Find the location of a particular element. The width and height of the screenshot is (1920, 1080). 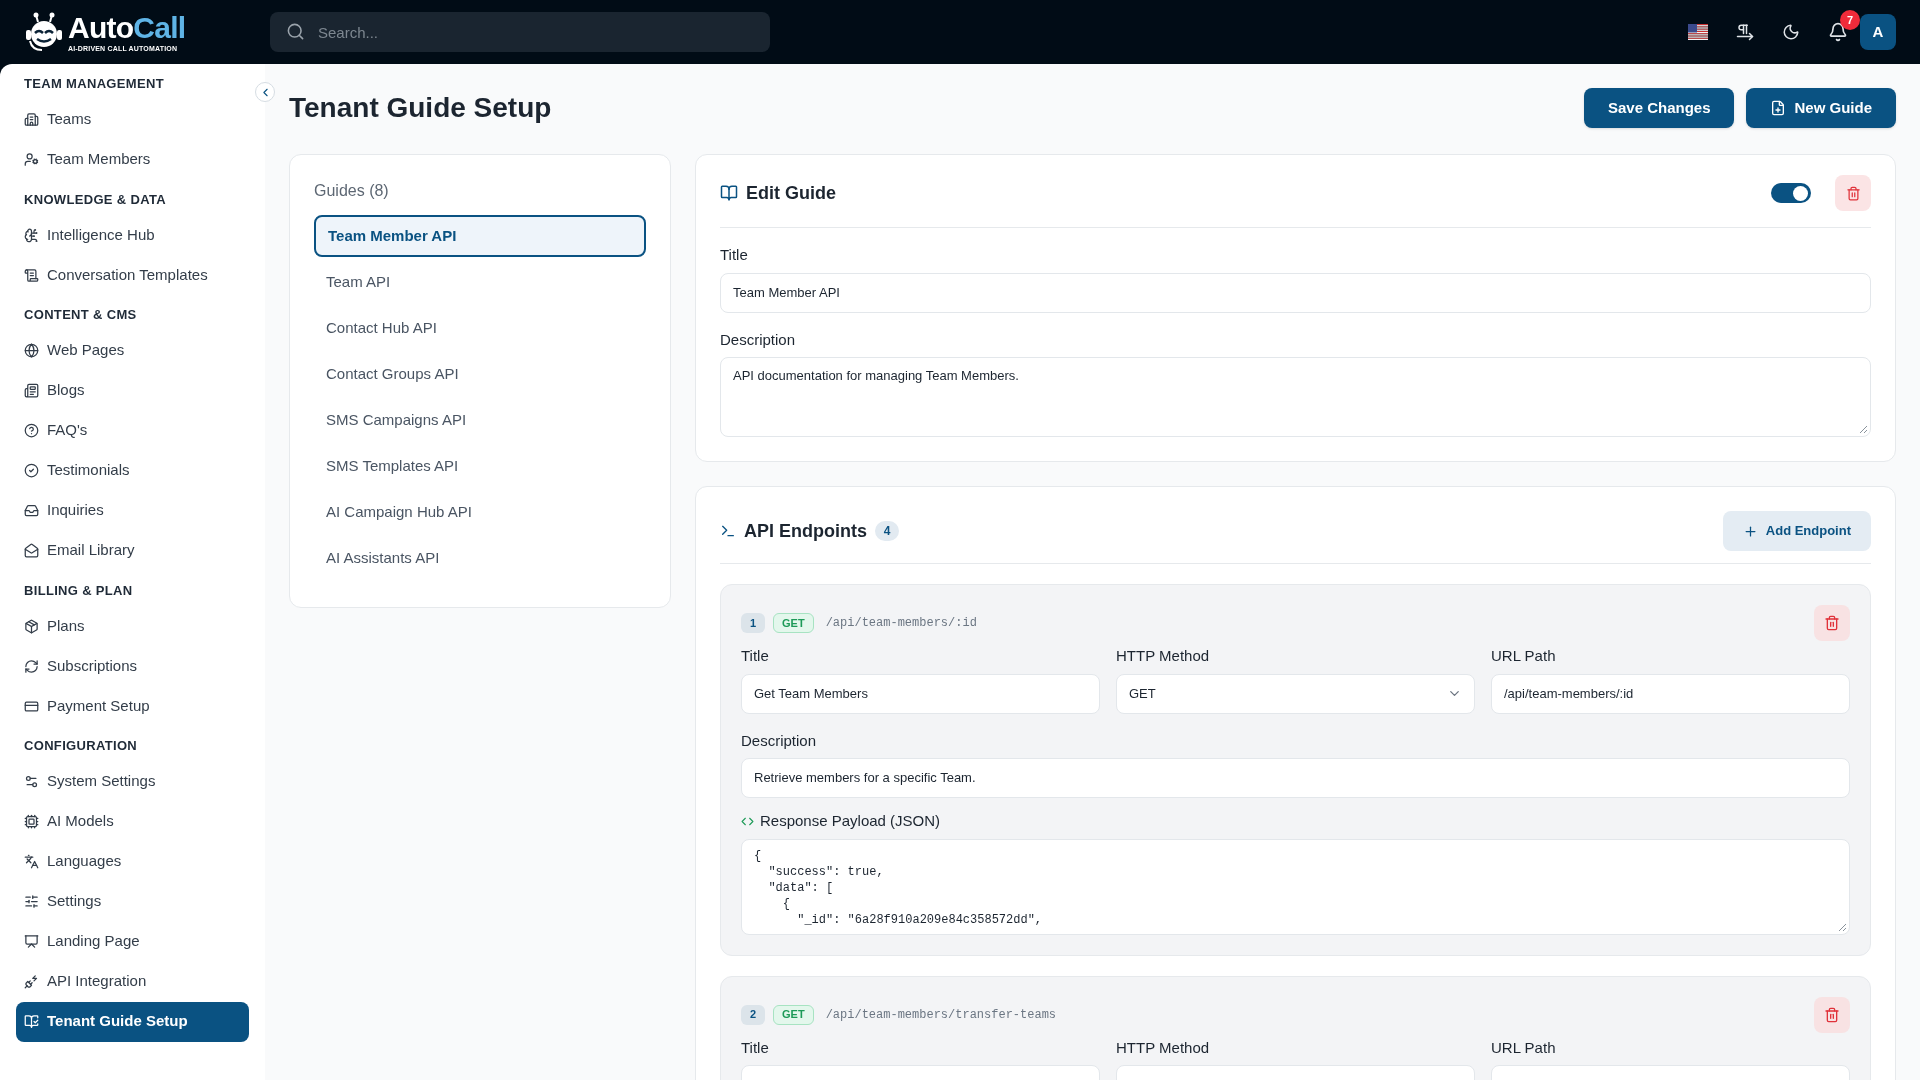

guide-item: SMS Templates API is located at coordinates (480, 466).